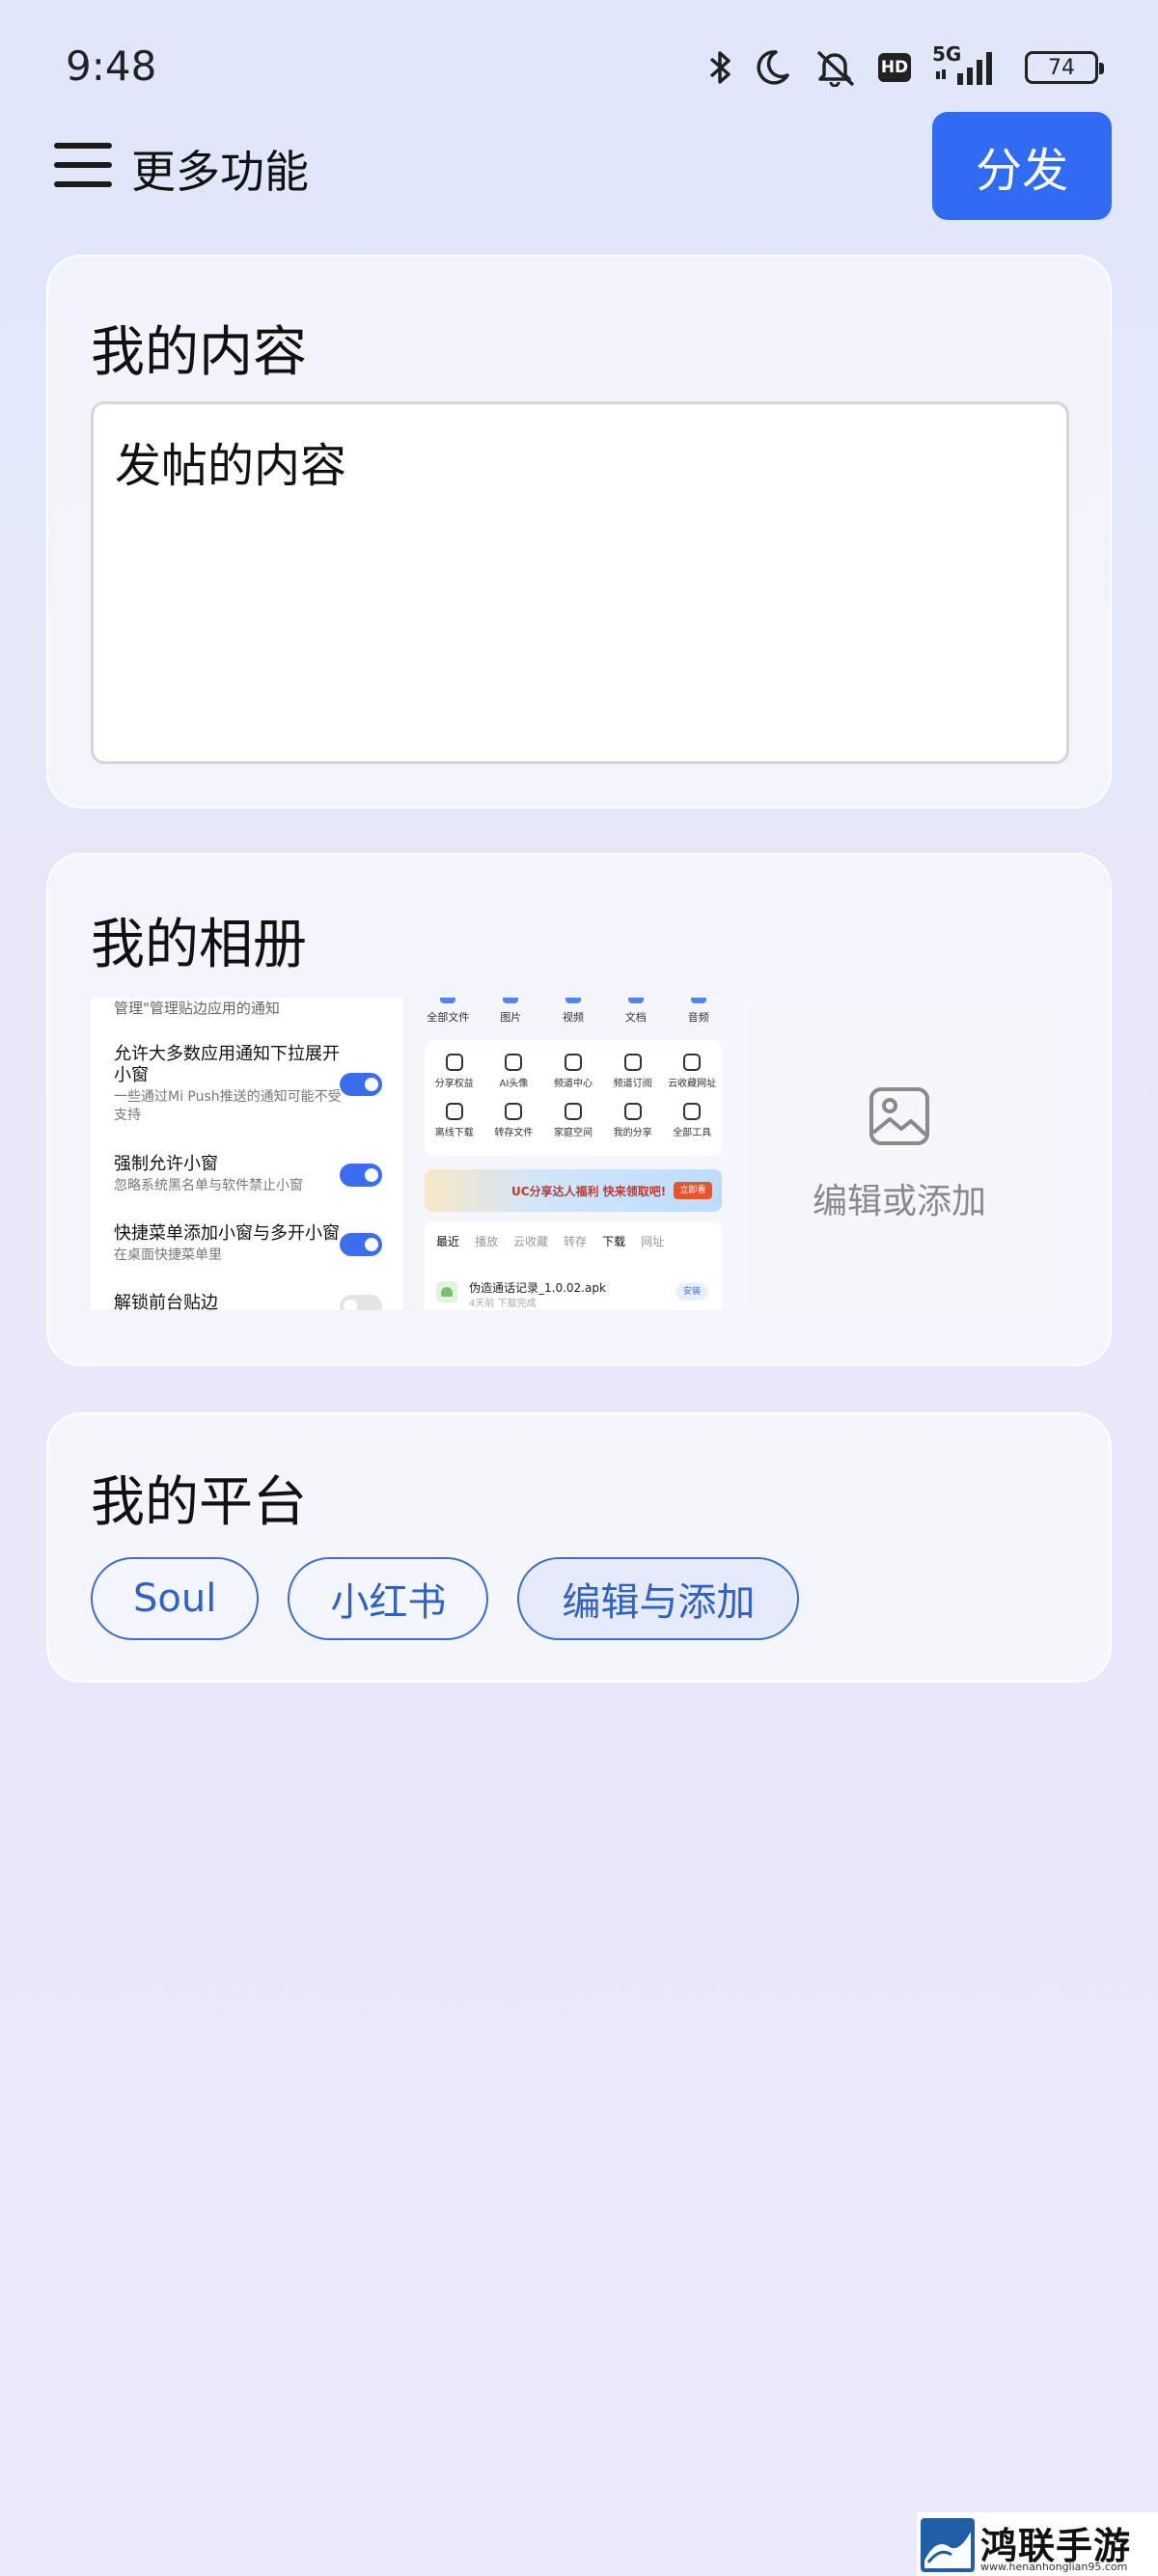 The height and width of the screenshot is (2576, 1158). What do you see at coordinates (166, 1164) in the screenshot?
I see `thumb-setting-title: 强制允许小窗` at bounding box center [166, 1164].